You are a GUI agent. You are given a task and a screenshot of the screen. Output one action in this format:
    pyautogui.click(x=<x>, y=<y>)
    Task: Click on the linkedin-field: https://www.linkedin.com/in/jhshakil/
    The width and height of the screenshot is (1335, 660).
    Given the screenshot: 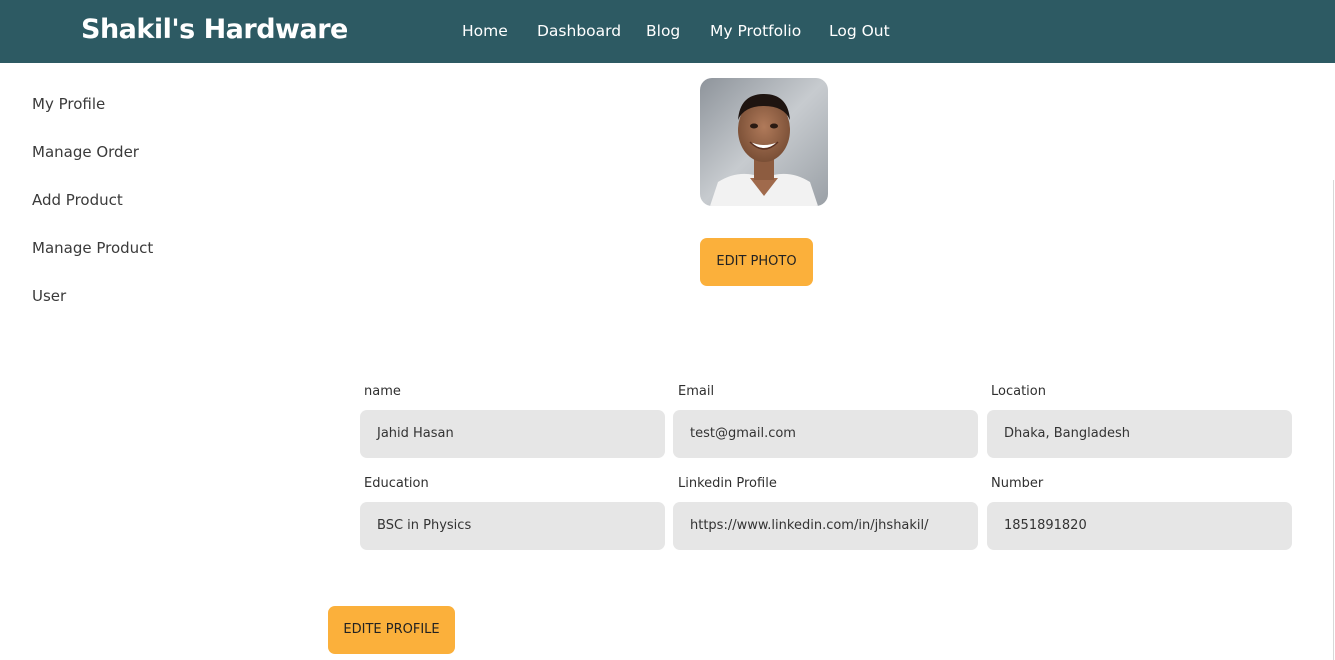 What is the action you would take?
    pyautogui.click(x=825, y=526)
    